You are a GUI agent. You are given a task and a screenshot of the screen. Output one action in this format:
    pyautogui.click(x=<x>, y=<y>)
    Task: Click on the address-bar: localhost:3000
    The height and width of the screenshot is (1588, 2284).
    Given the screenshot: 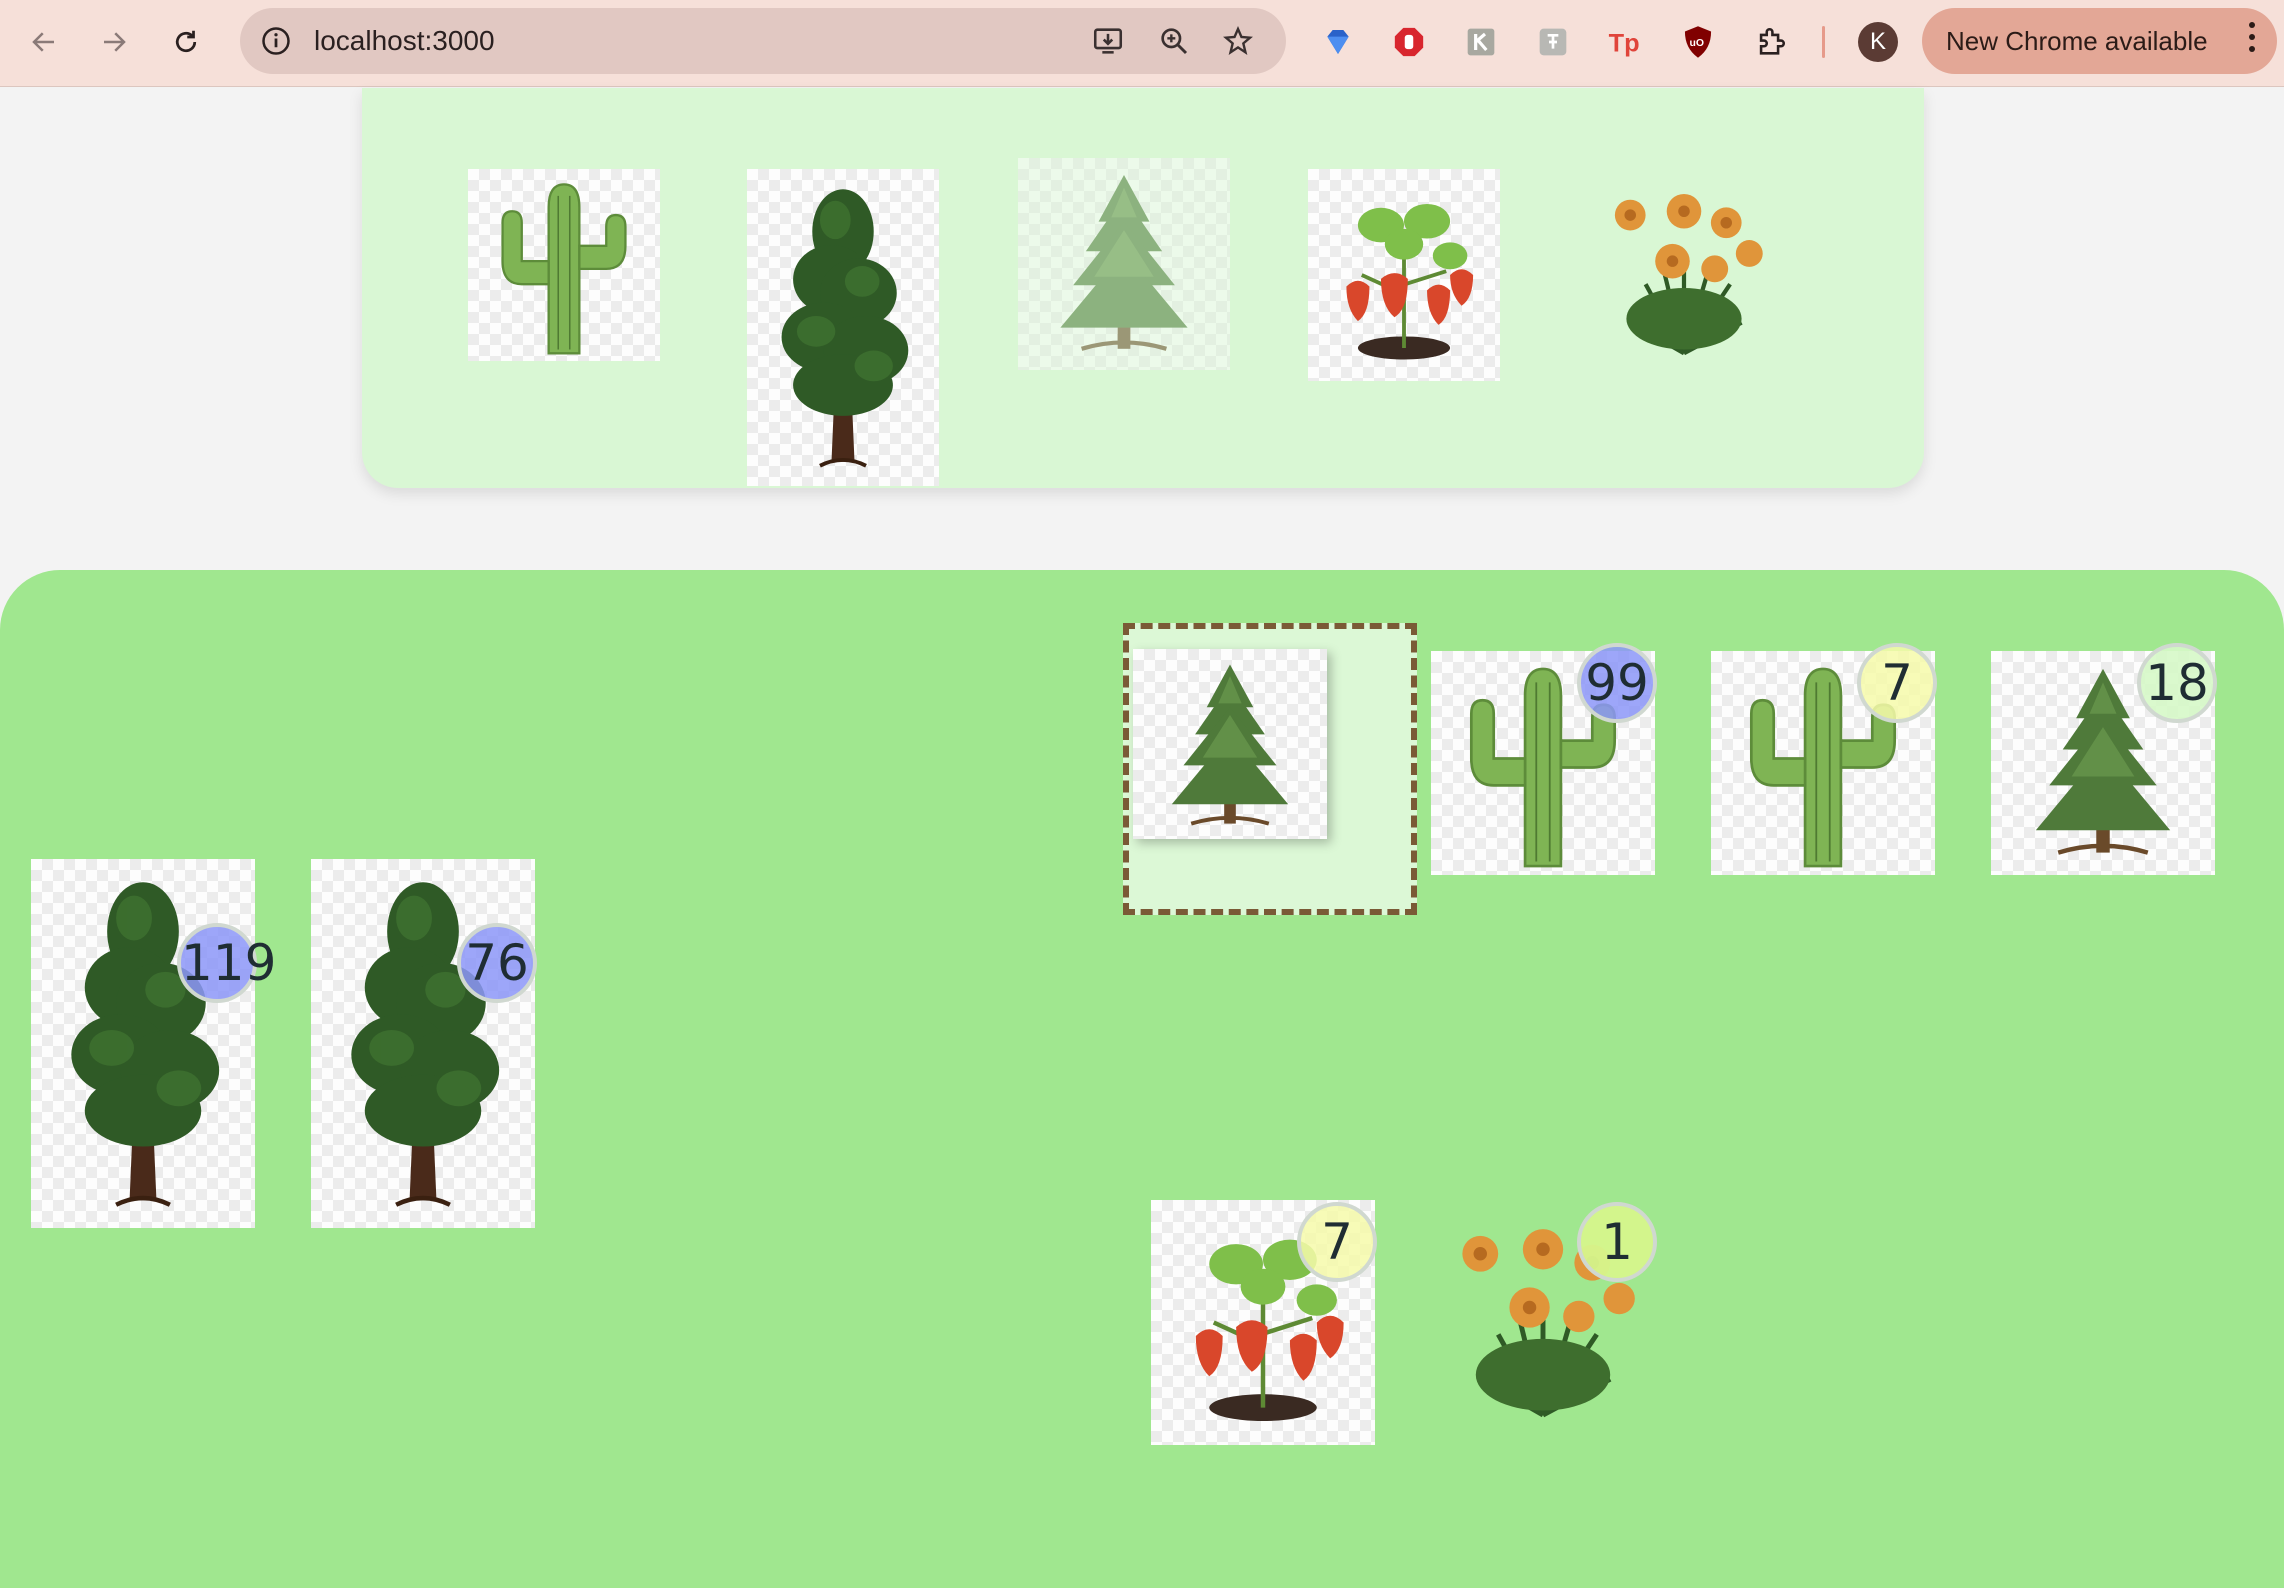 What is the action you would take?
    pyautogui.click(x=763, y=41)
    